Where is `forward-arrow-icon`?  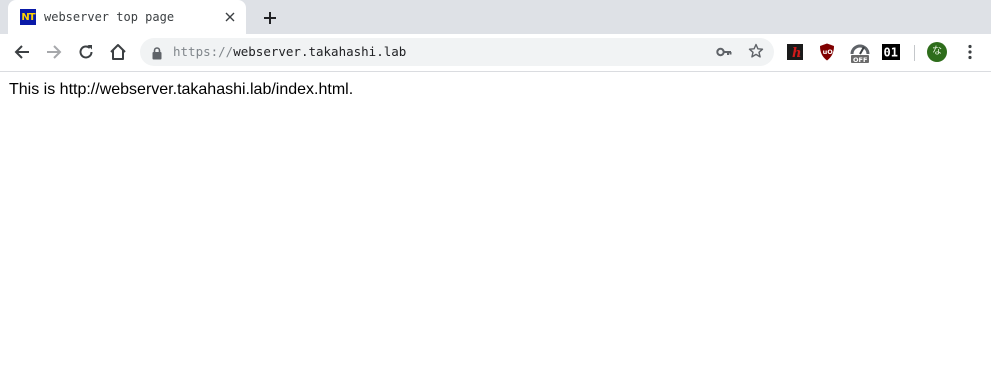 forward-arrow-icon is located at coordinates (54, 52).